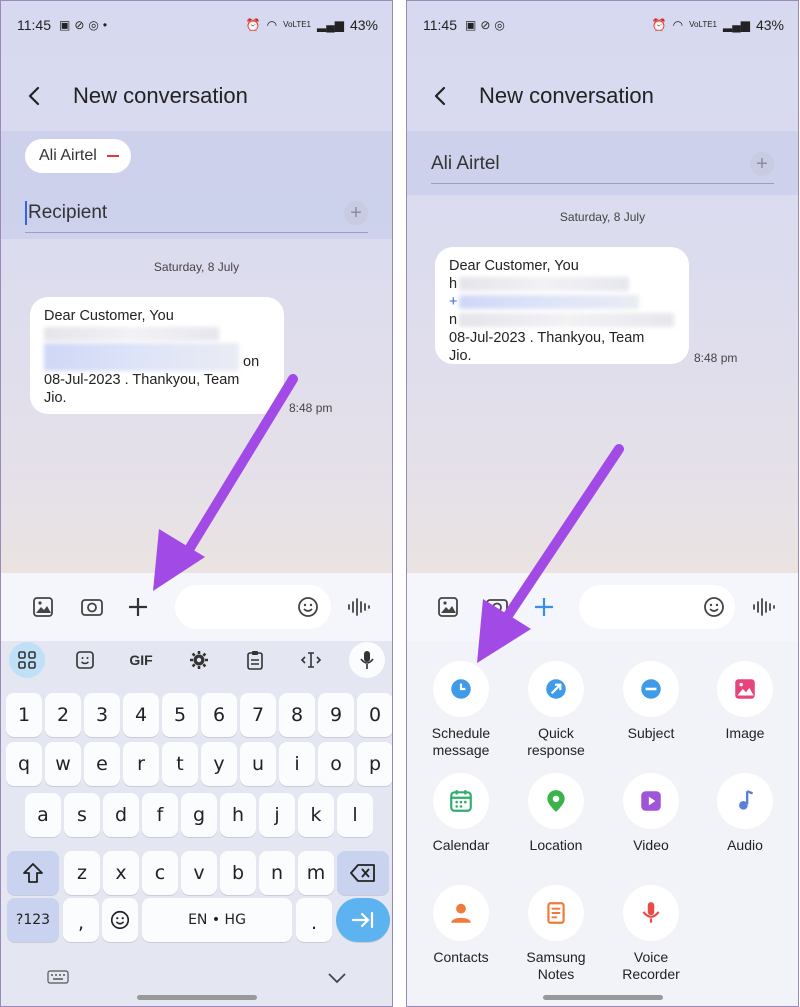 The width and height of the screenshot is (800, 1007). What do you see at coordinates (251, 362) in the screenshot?
I see `message-word: on` at bounding box center [251, 362].